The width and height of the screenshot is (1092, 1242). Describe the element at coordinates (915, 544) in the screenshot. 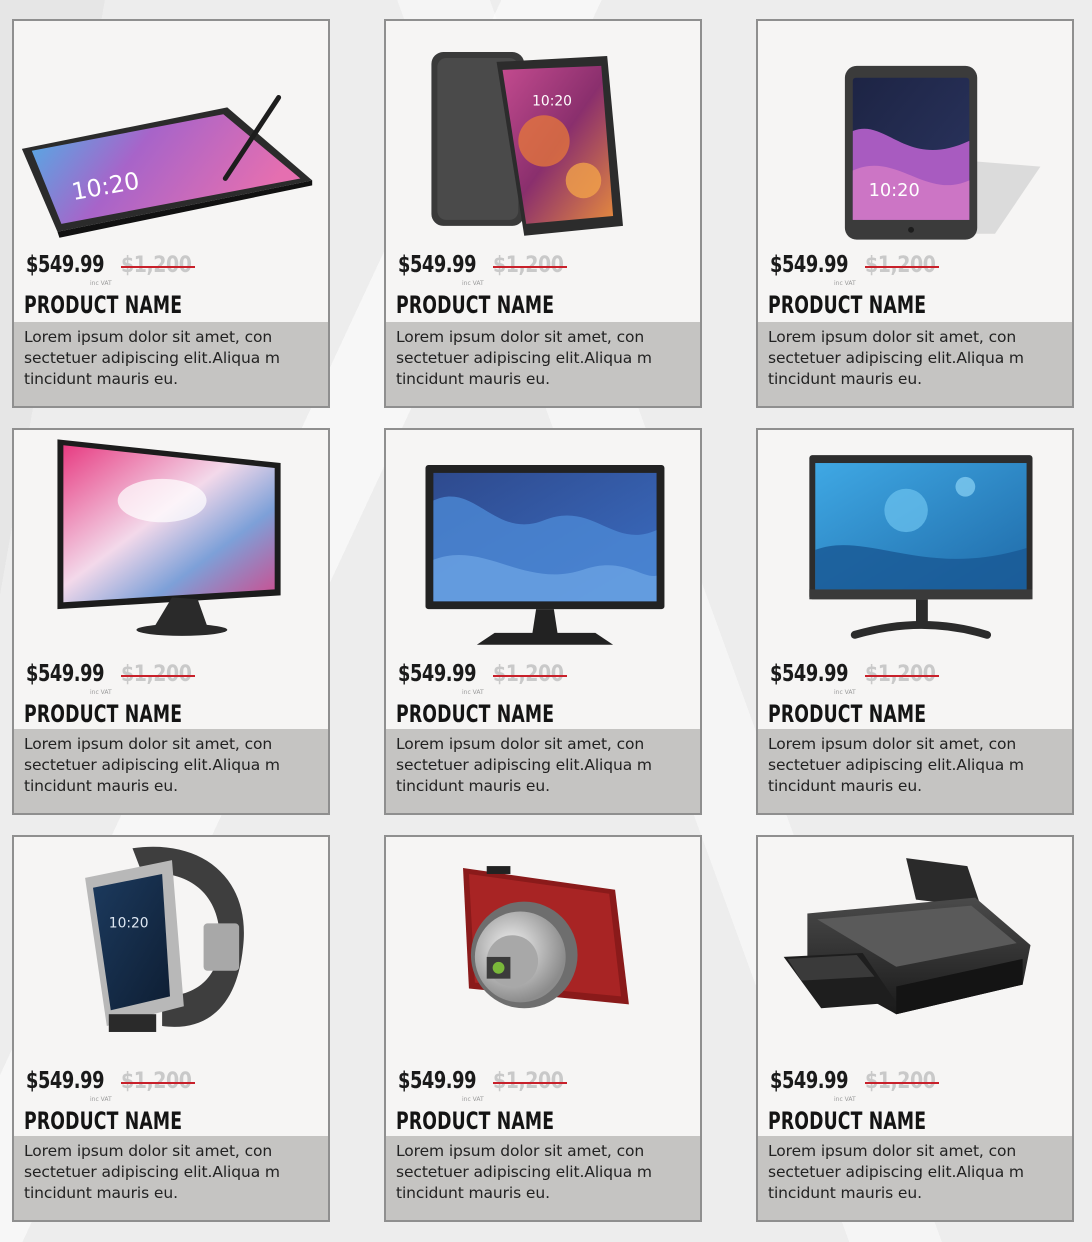

I see `all-in-one-monitor-icon` at that location.